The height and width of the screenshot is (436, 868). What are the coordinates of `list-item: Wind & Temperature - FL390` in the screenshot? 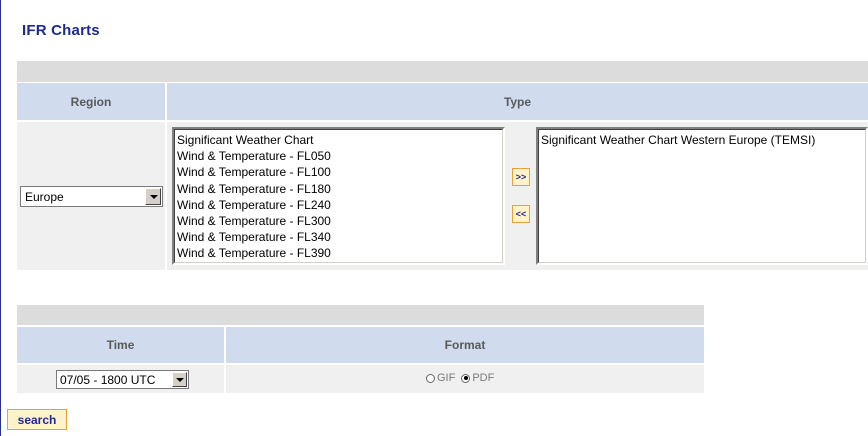 It's located at (339, 253).